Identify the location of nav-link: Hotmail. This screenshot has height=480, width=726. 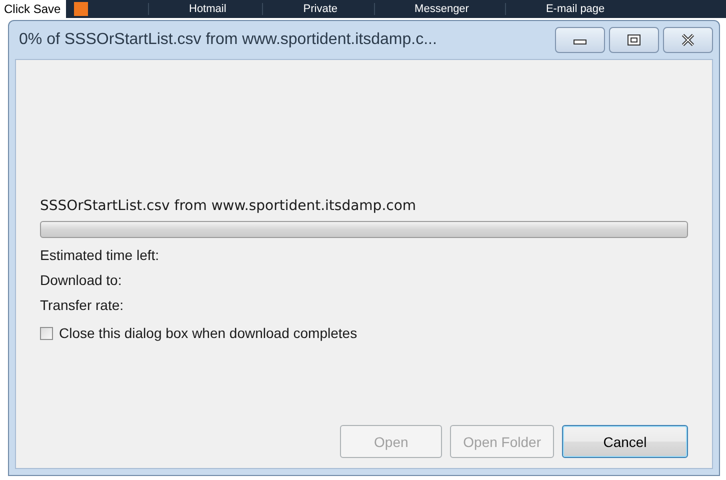
(205, 9).